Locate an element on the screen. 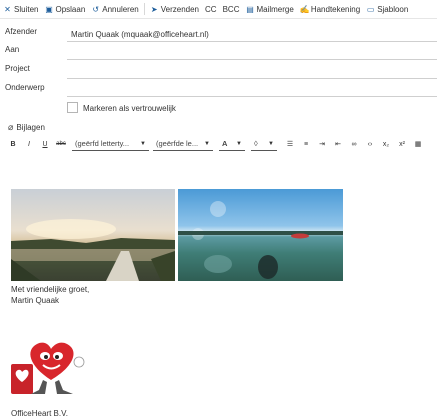 This screenshot has height=418, width=437. font-size-select: (geërfde le... ▼ is located at coordinates (183, 144).